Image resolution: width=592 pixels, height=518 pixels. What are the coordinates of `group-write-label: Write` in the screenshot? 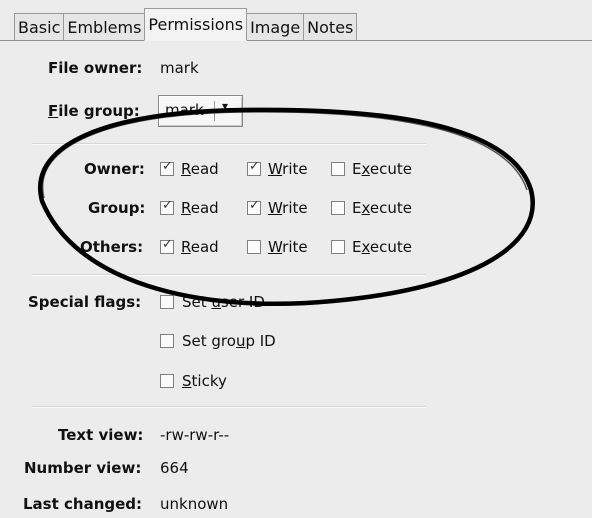 It's located at (288, 208).